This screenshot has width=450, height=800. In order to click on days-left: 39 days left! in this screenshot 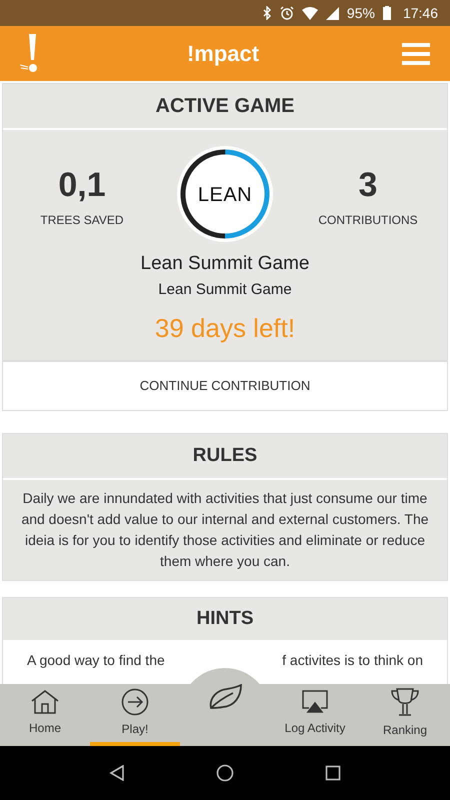, I will do `click(225, 328)`.